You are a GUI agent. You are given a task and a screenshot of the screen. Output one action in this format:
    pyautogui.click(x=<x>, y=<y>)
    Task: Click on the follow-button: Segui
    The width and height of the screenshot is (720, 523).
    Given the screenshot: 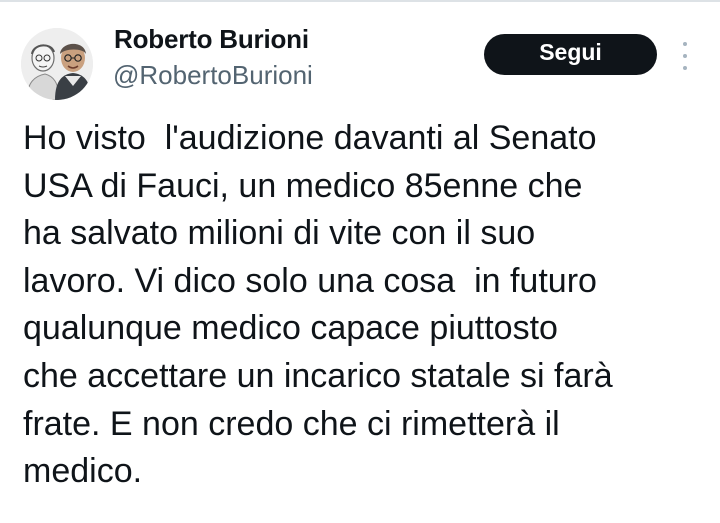 What is the action you would take?
    pyautogui.click(x=570, y=54)
    